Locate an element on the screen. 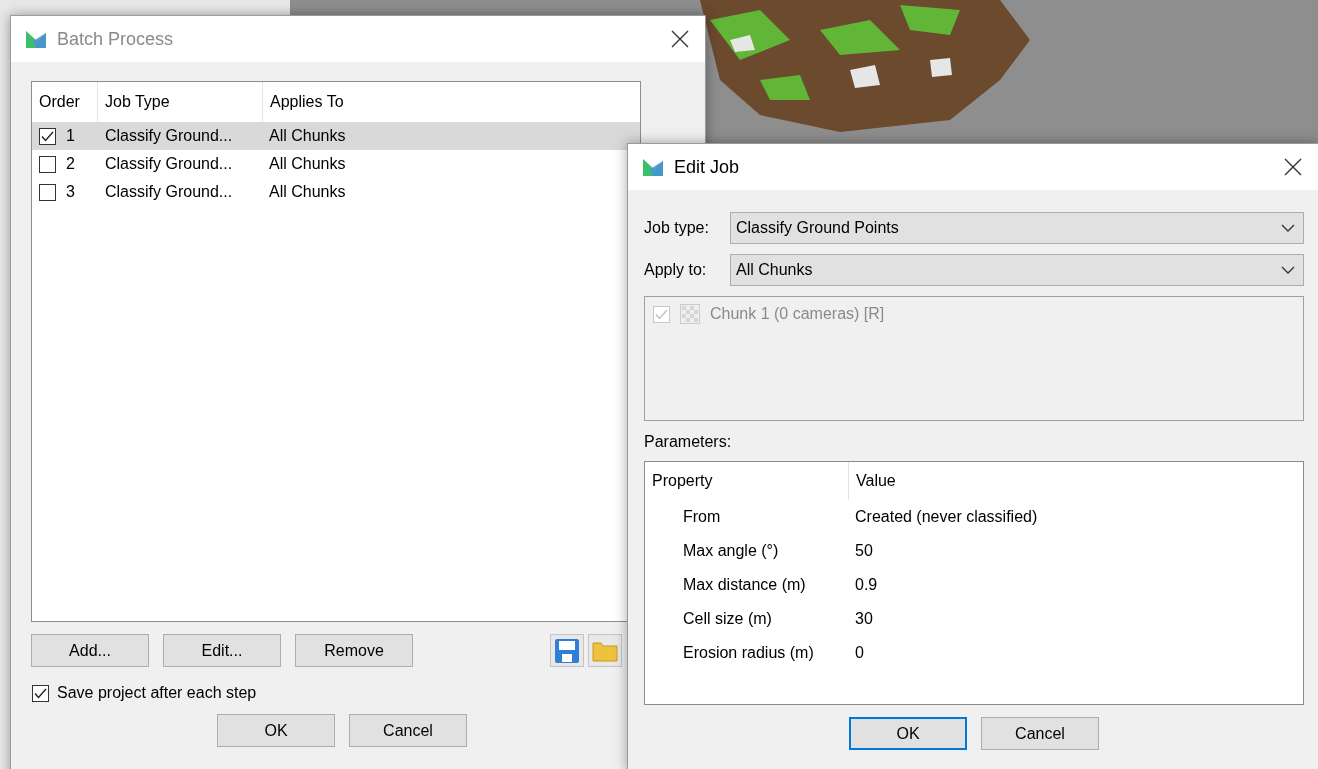  table-cell-text: 0.9 is located at coordinates (866, 585).